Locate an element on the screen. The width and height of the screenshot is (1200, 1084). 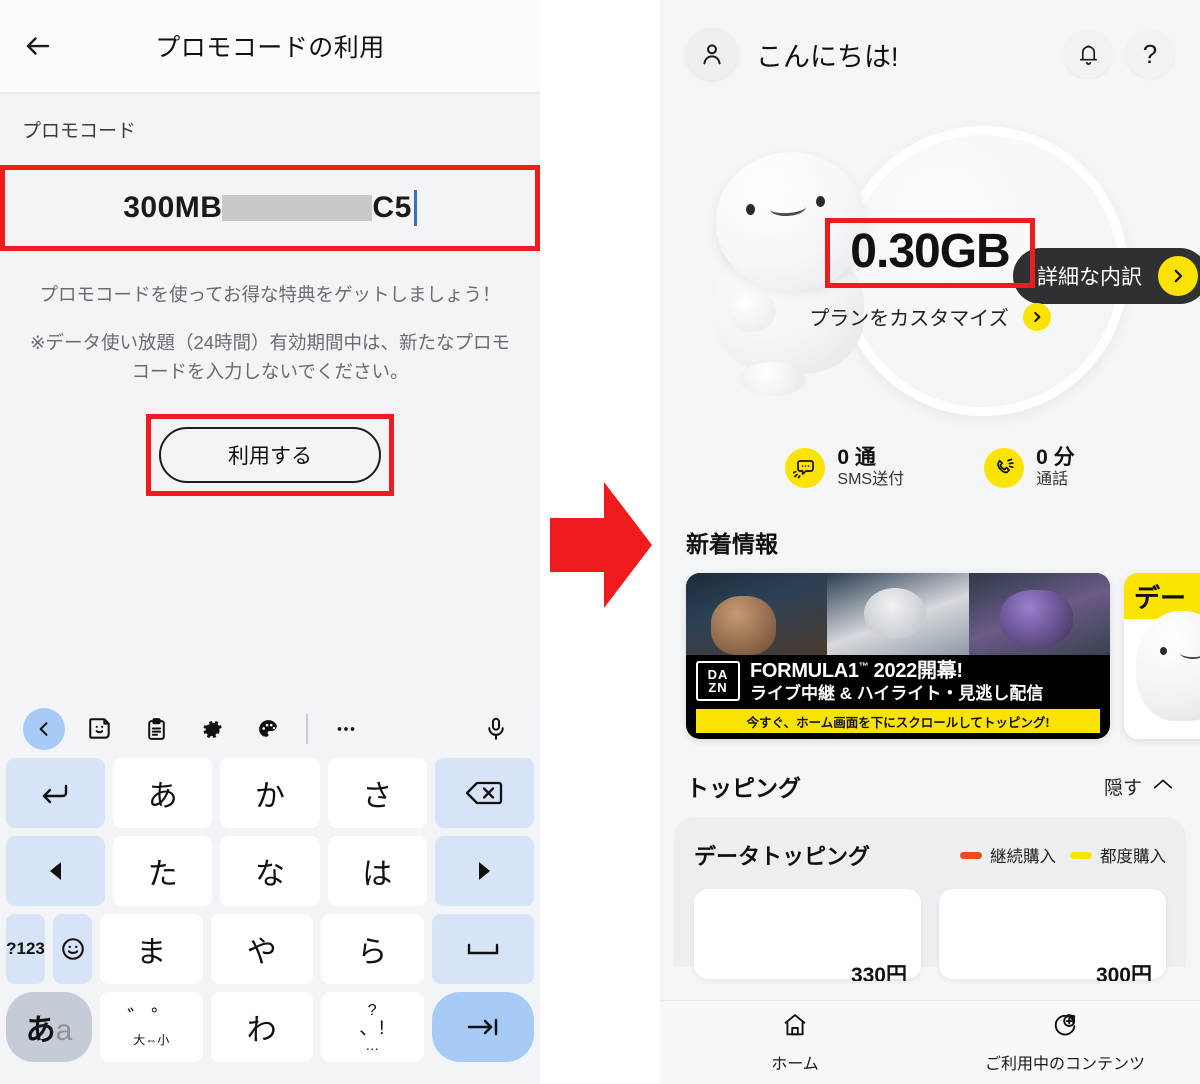
key-cursor-right is located at coordinates (484, 871).